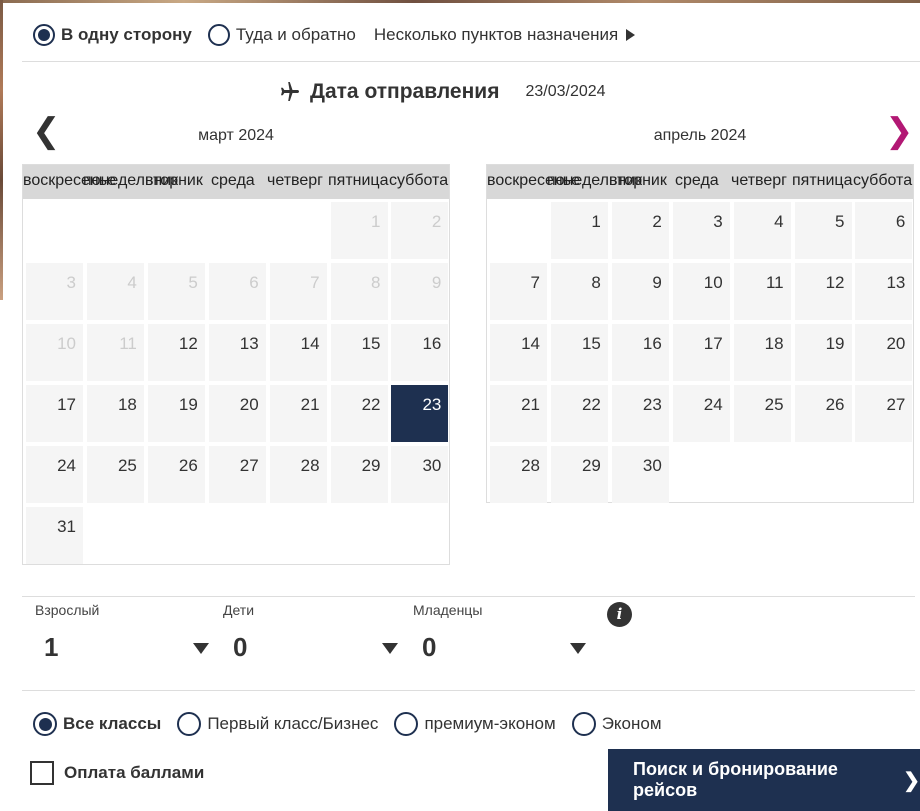 The image size is (920, 811). Describe the element at coordinates (631, 35) in the screenshot. I see `triangle-right-icon` at that location.